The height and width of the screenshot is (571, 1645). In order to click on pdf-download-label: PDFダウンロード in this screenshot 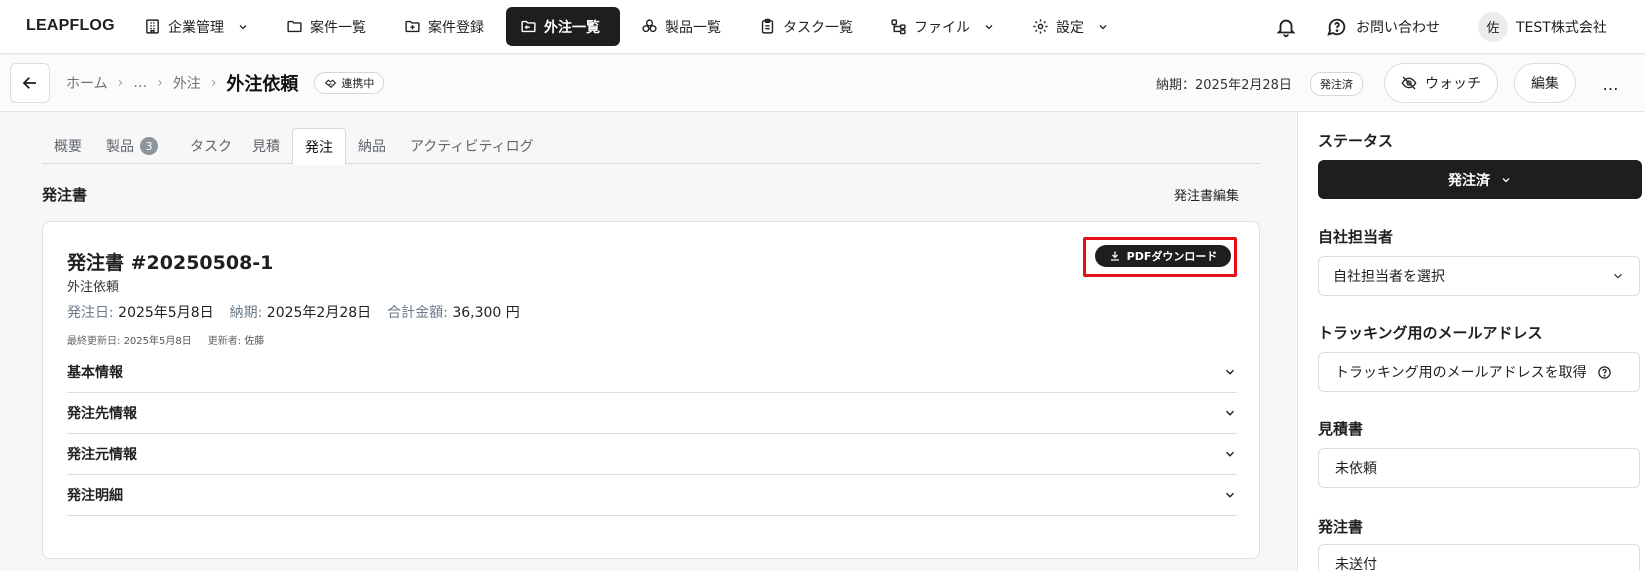, I will do `click(1172, 256)`.